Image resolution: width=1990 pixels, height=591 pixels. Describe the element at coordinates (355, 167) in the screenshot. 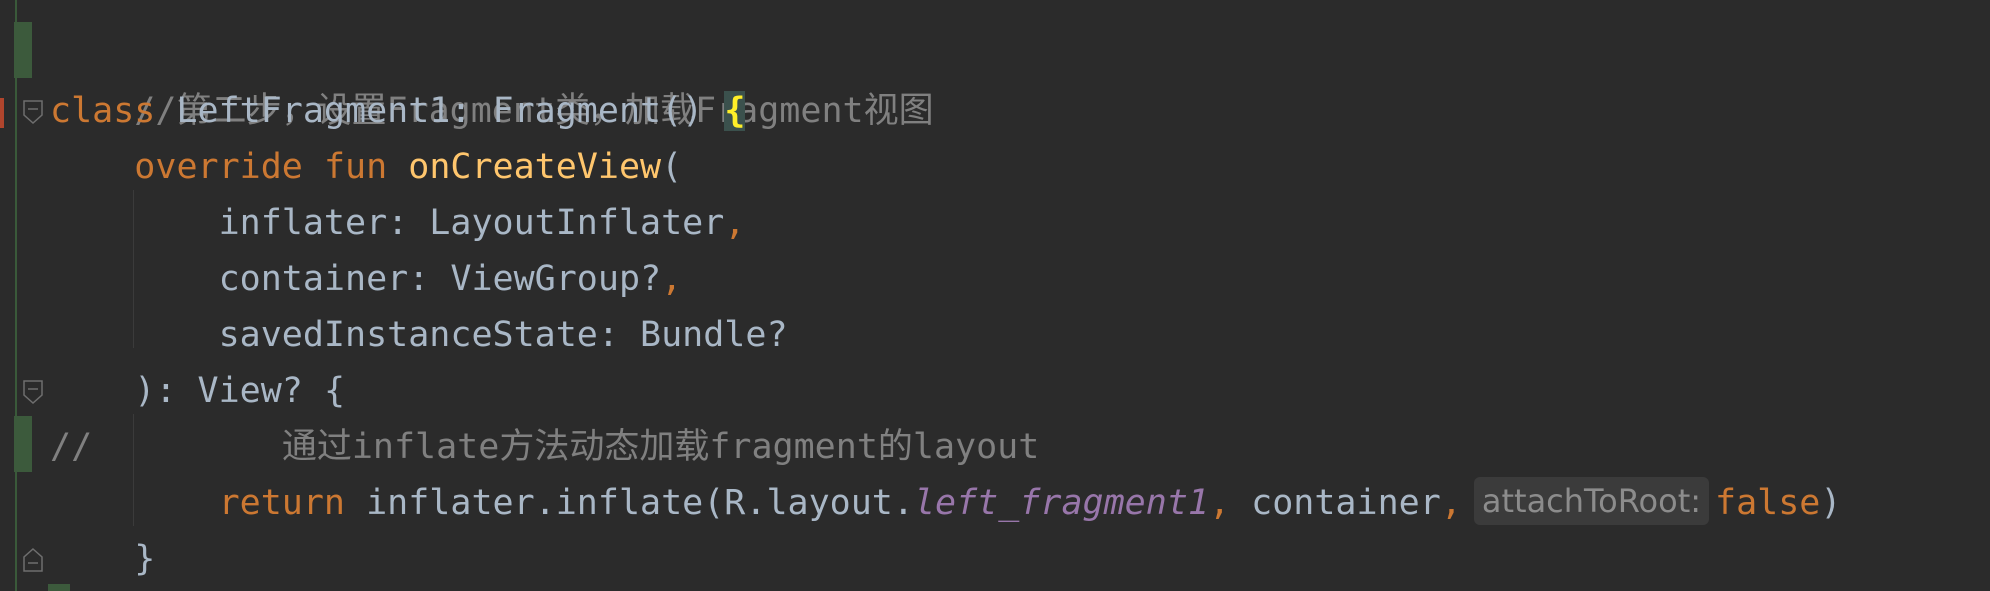

I see `keyword: fun` at that location.